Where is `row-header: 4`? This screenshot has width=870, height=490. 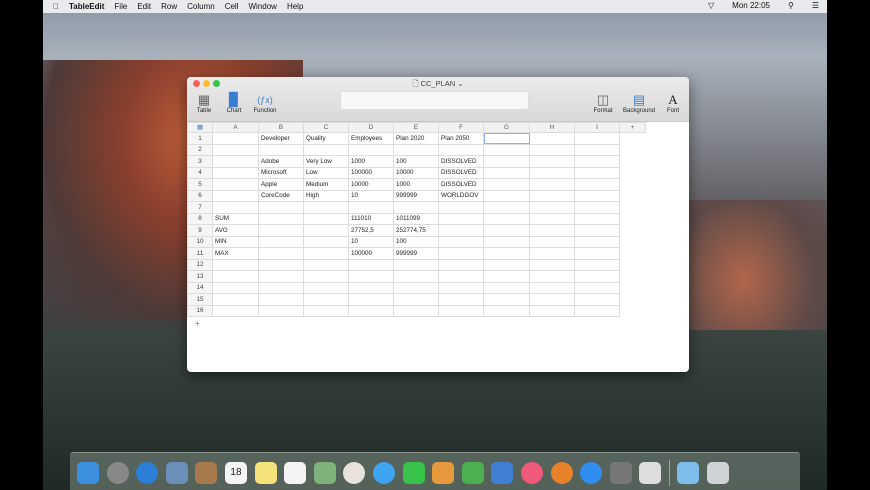
row-header: 4 is located at coordinates (200, 172).